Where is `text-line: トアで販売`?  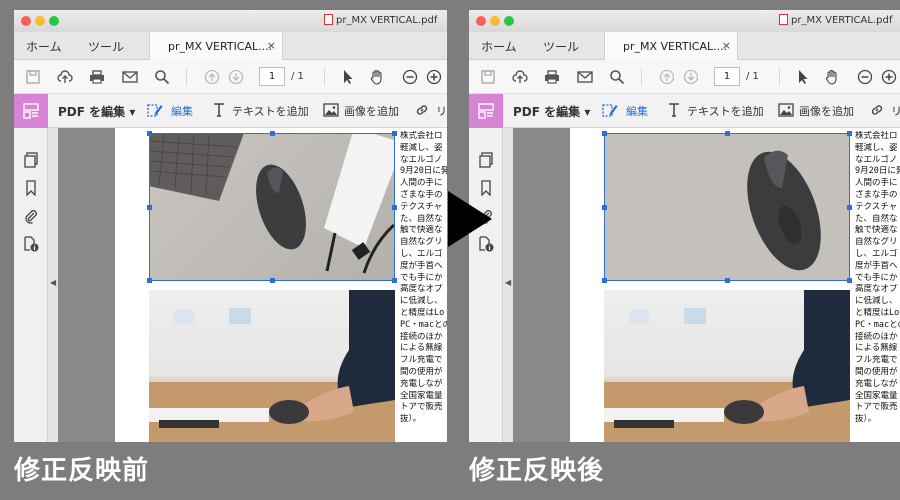 text-line: トアで販売 is located at coordinates (876, 407).